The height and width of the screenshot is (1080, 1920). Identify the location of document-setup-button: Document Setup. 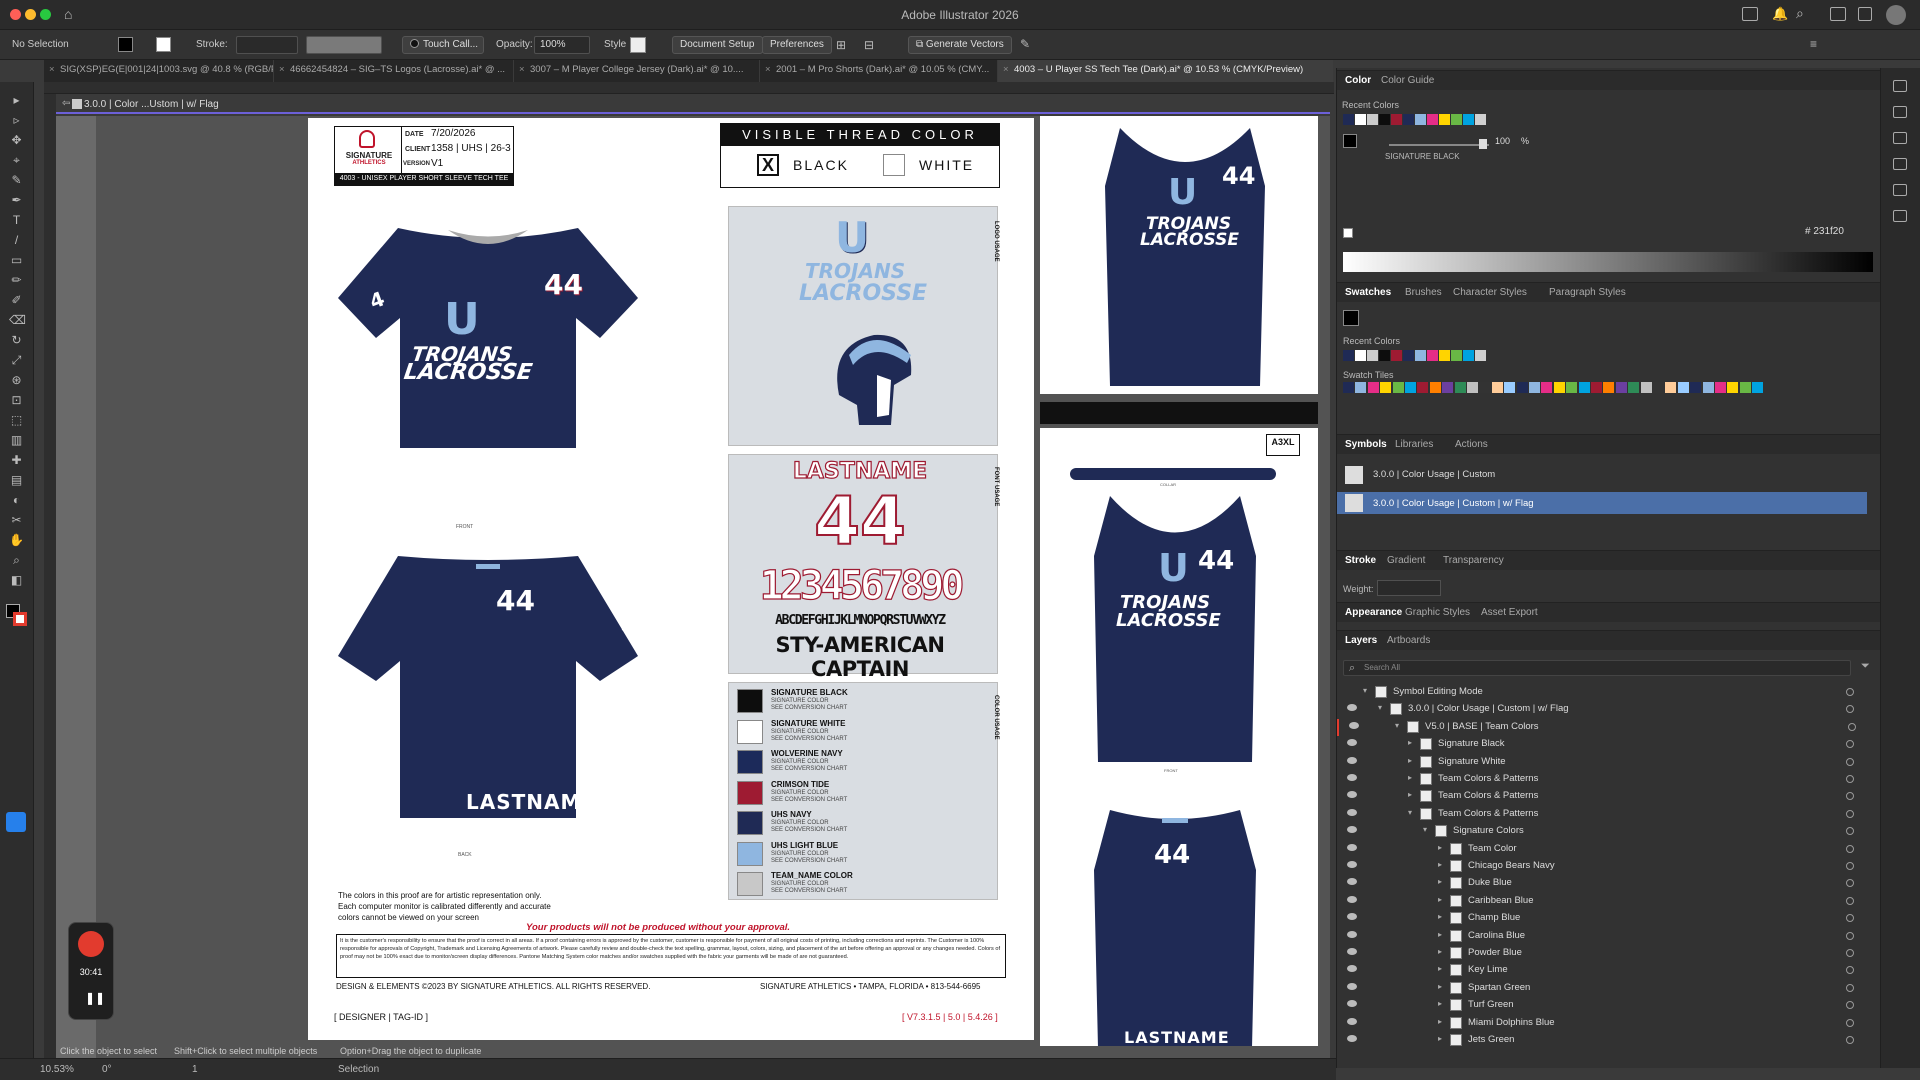
(717, 45).